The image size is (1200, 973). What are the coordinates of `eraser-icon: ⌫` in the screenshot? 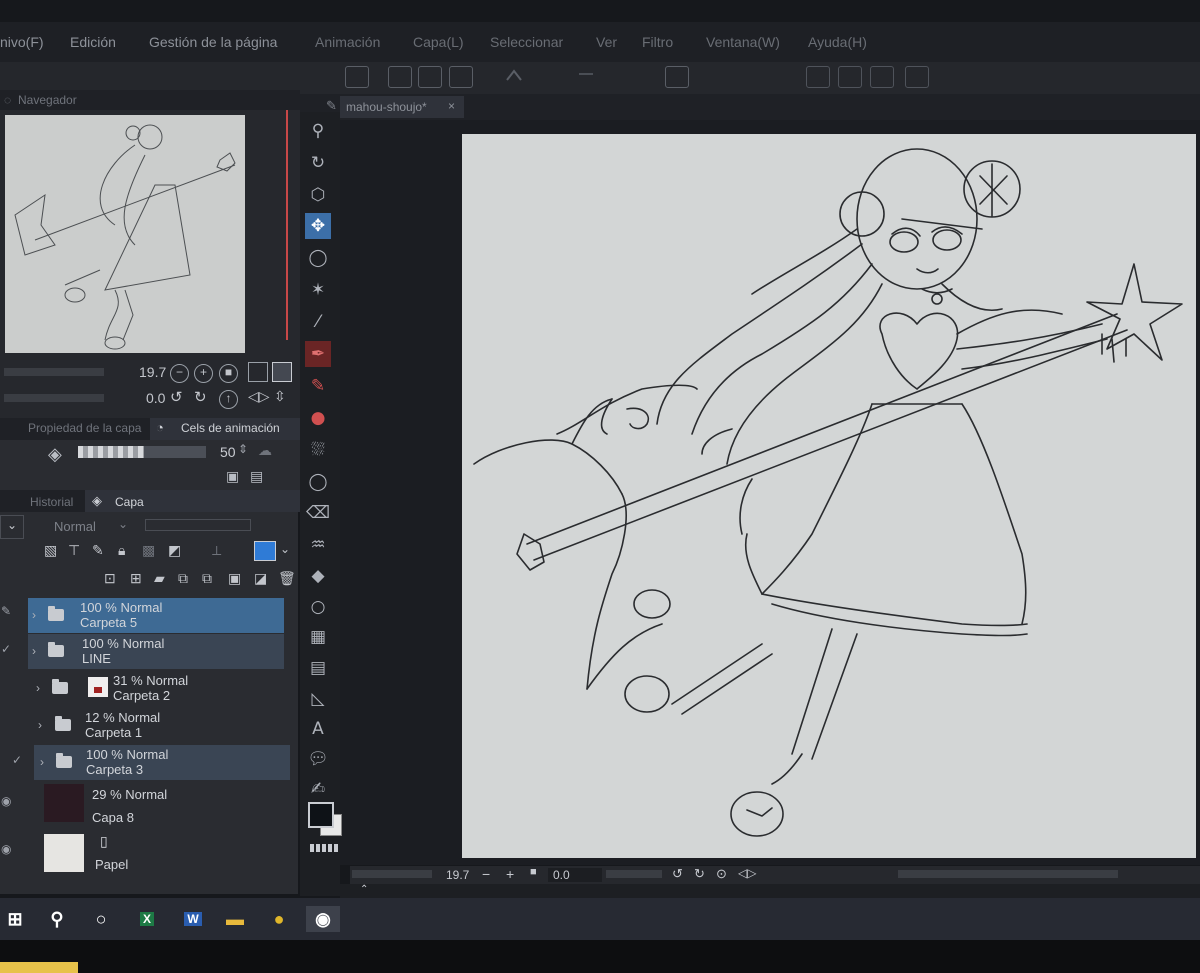 It's located at (318, 513).